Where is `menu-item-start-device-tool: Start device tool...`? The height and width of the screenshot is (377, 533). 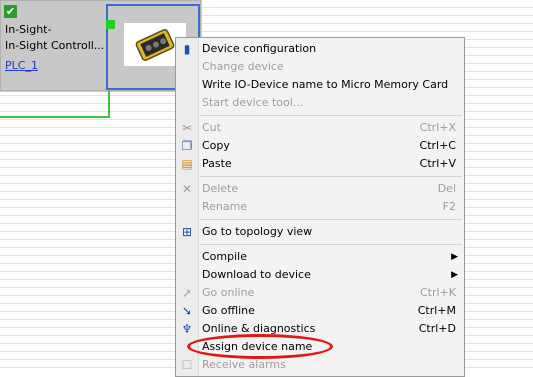 menu-item-start-device-tool: Start device tool... is located at coordinates (320, 103).